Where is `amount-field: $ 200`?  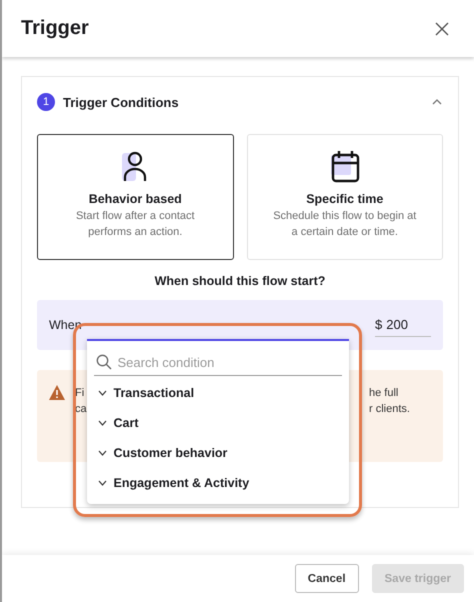 amount-field: $ 200 is located at coordinates (403, 325).